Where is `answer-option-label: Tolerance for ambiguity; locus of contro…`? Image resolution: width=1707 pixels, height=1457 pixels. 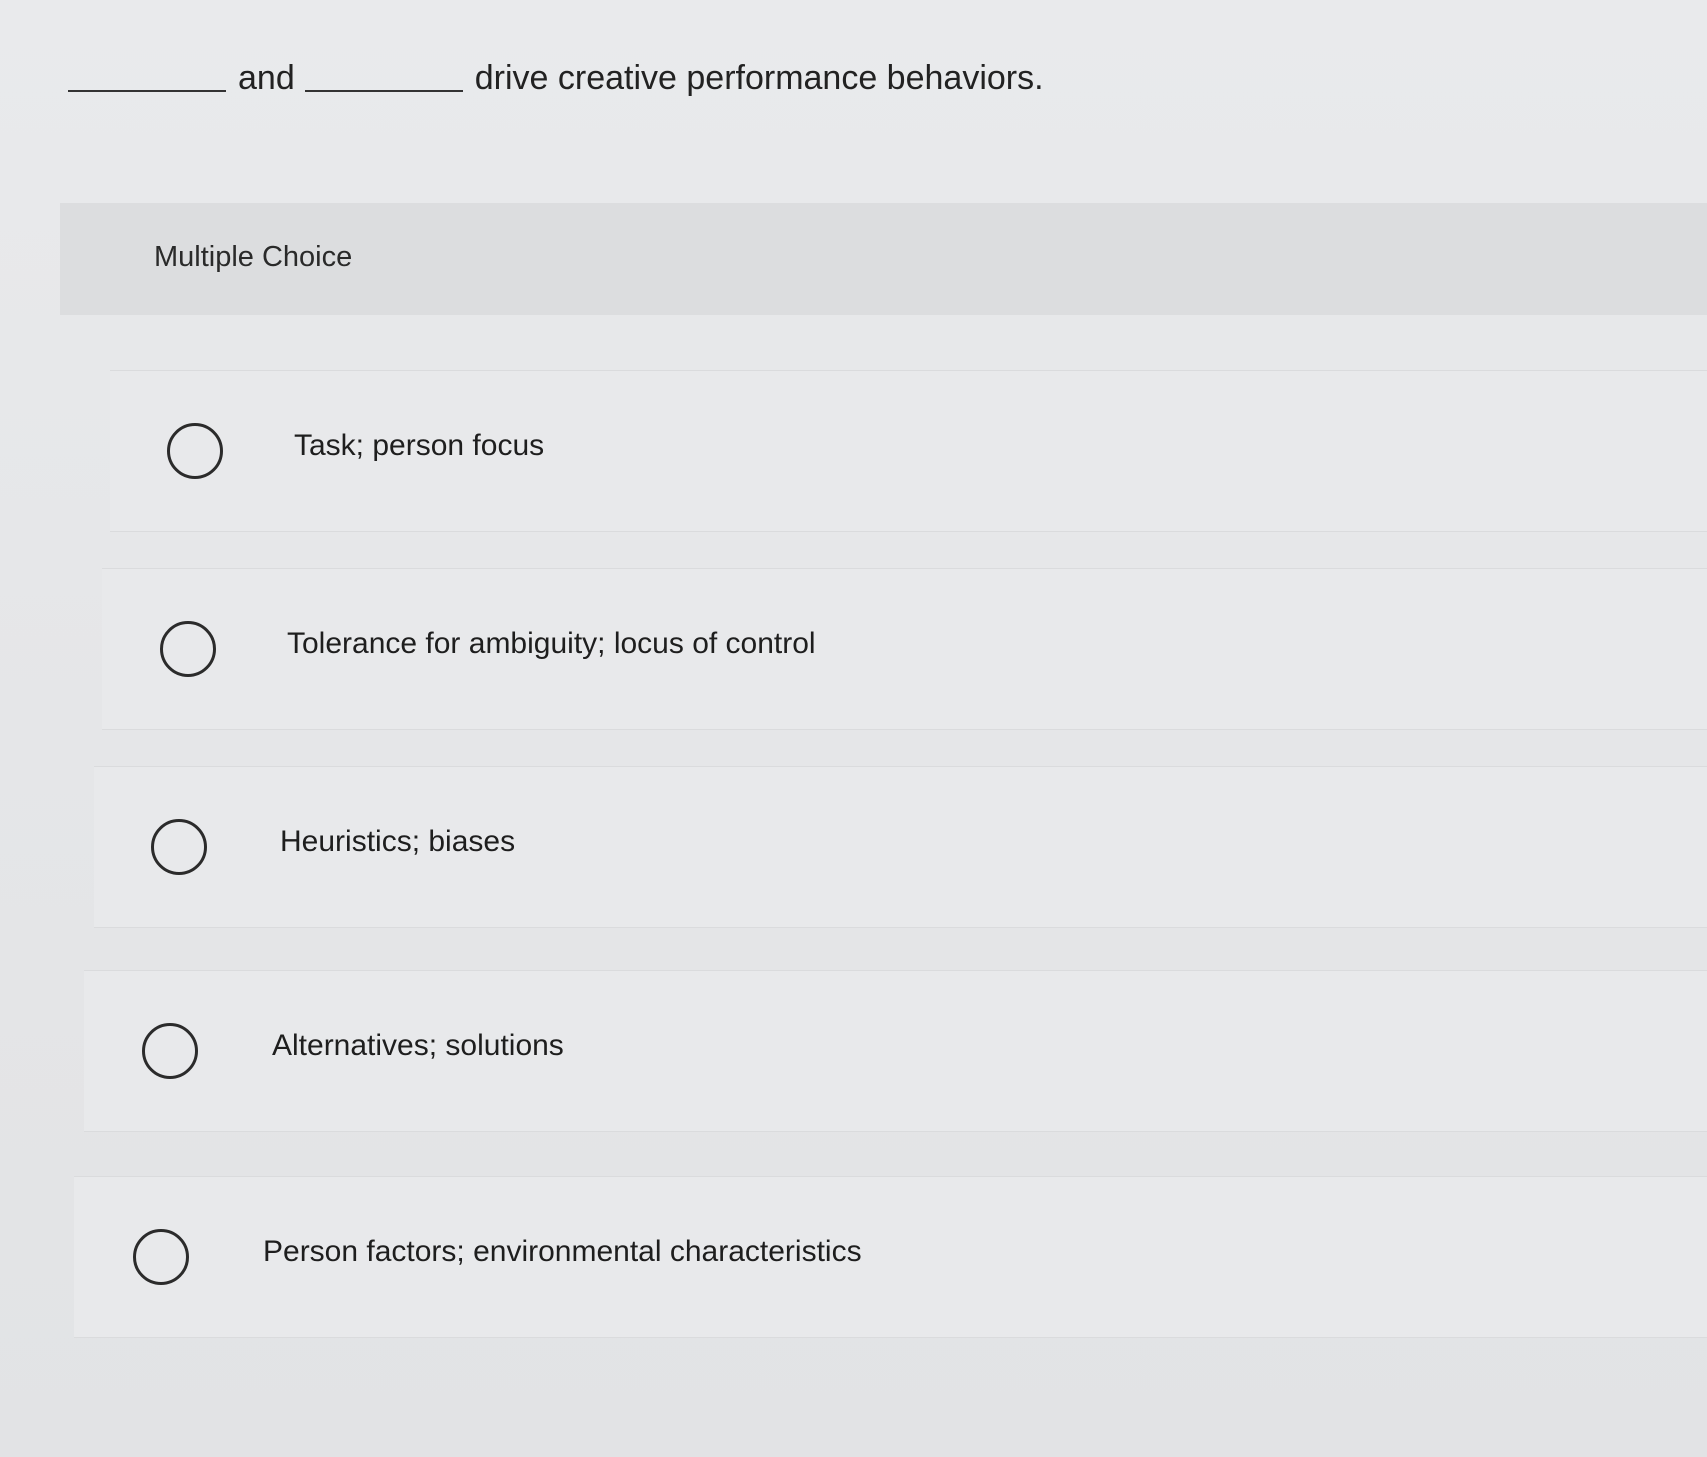
answer-option-label: Tolerance for ambiguity; locus of contro… is located at coordinates (551, 643).